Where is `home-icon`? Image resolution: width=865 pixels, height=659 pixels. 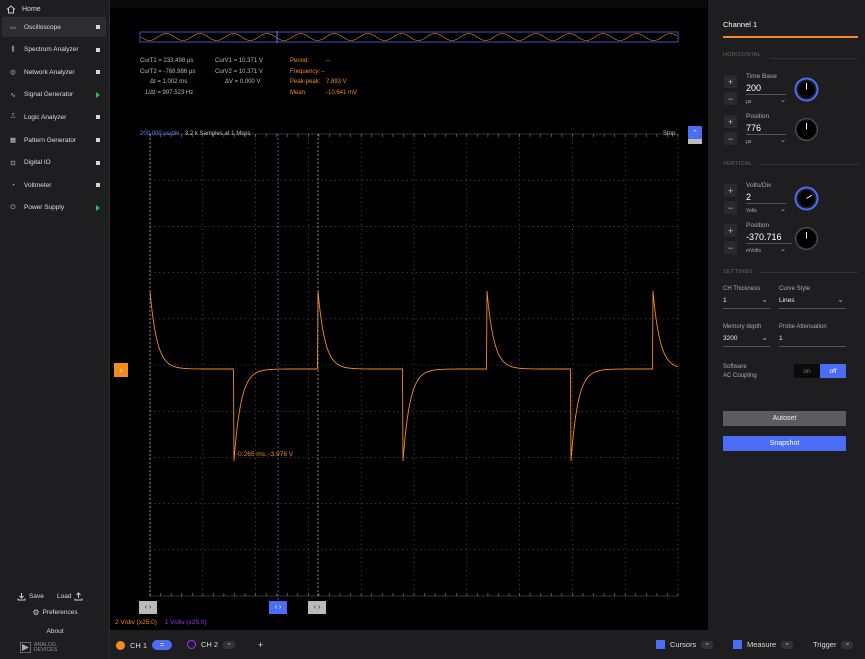 home-icon is located at coordinates (11, 8).